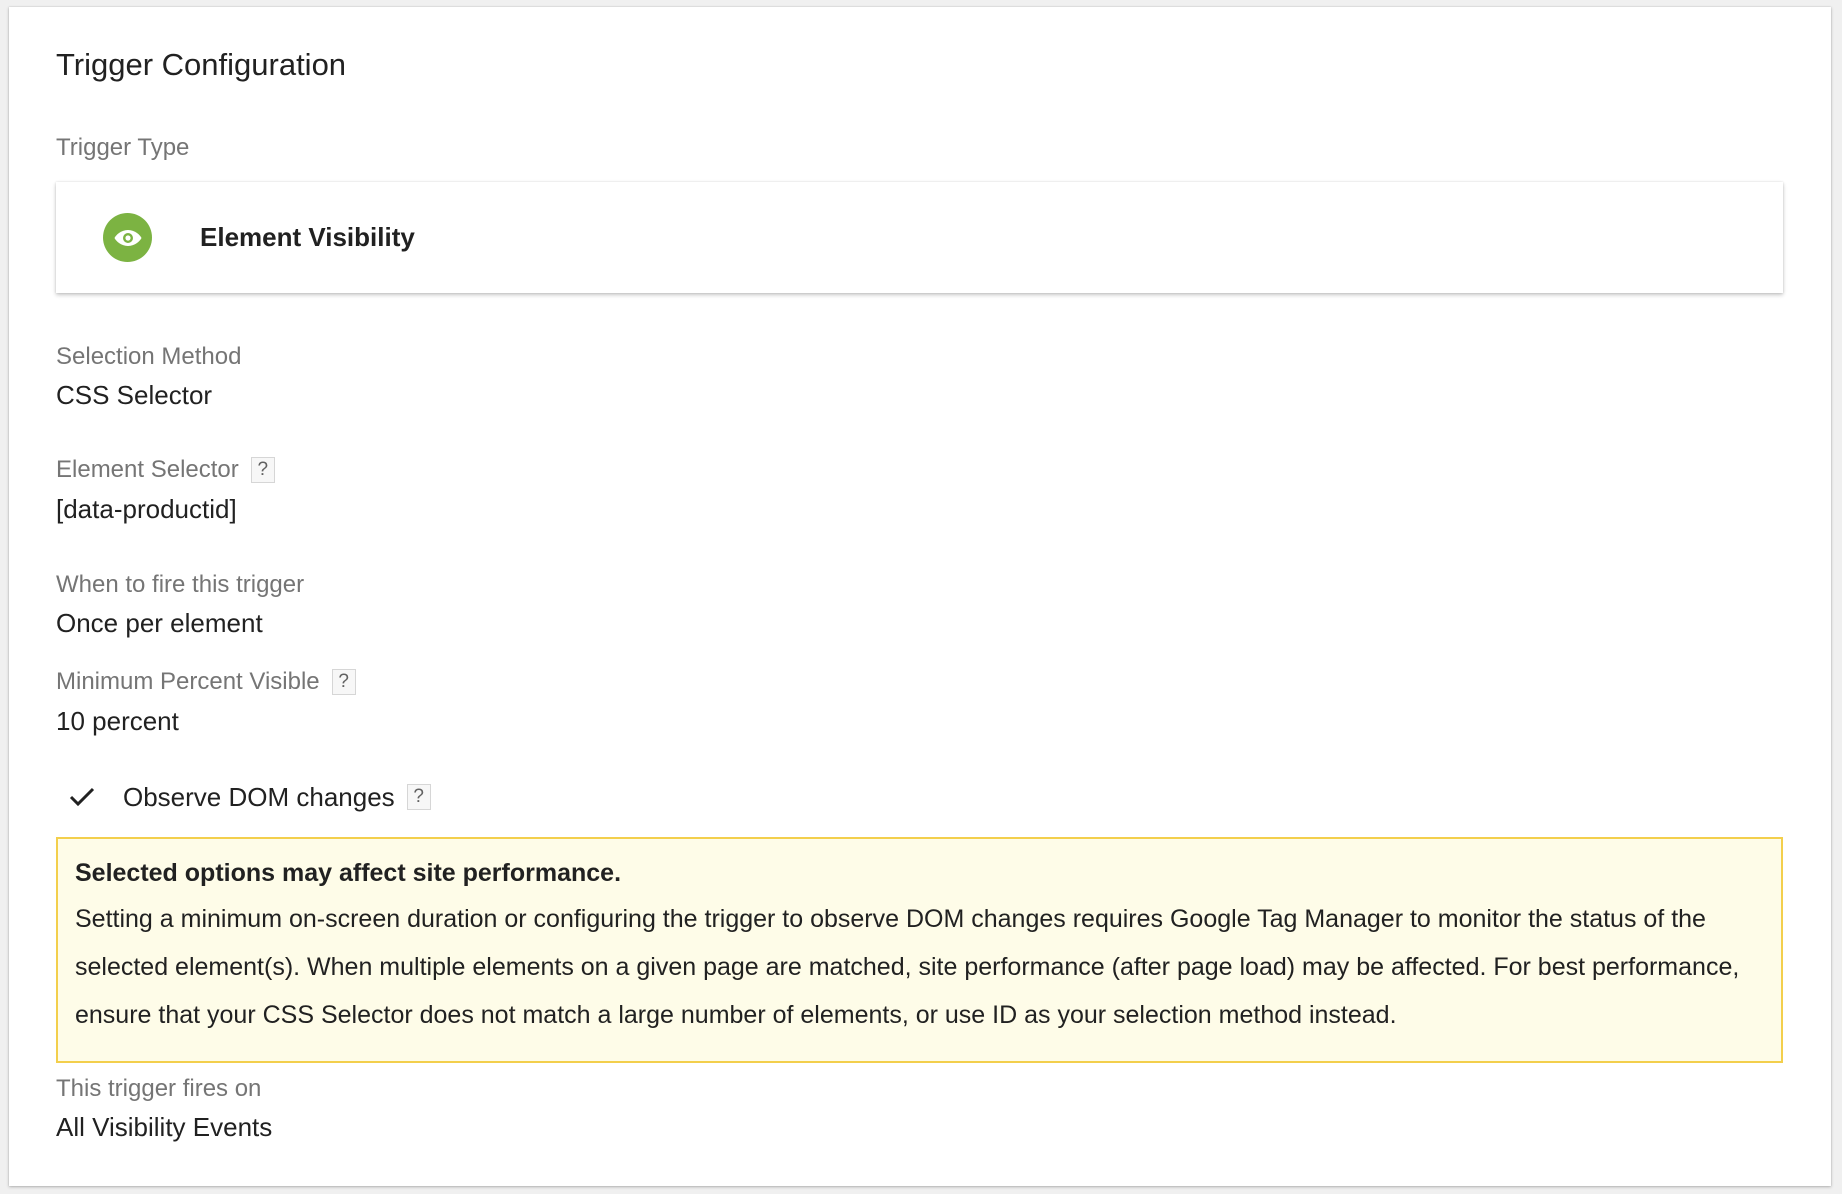 Image resolution: width=1842 pixels, height=1194 pixels. I want to click on element-selector-label-row: Element Selector ?, so click(165, 470).